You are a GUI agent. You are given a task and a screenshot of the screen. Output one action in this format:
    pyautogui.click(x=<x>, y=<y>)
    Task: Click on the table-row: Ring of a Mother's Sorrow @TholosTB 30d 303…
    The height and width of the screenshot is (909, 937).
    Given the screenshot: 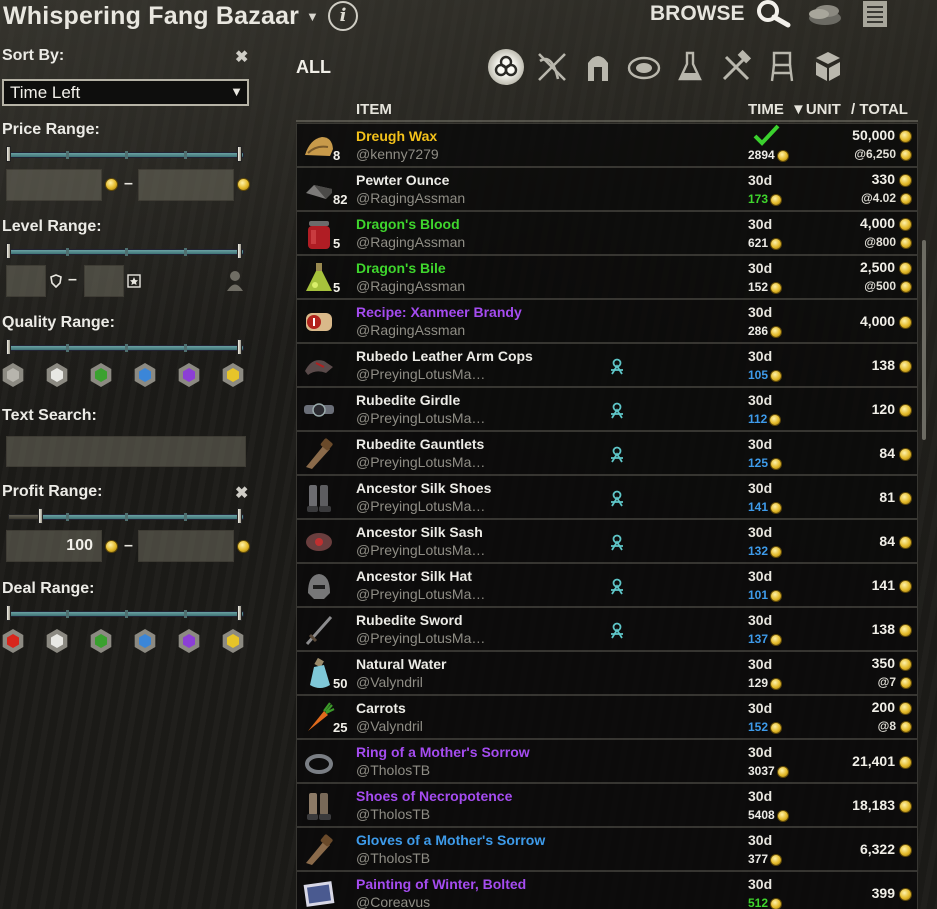 What is the action you would take?
    pyautogui.click(x=607, y=761)
    